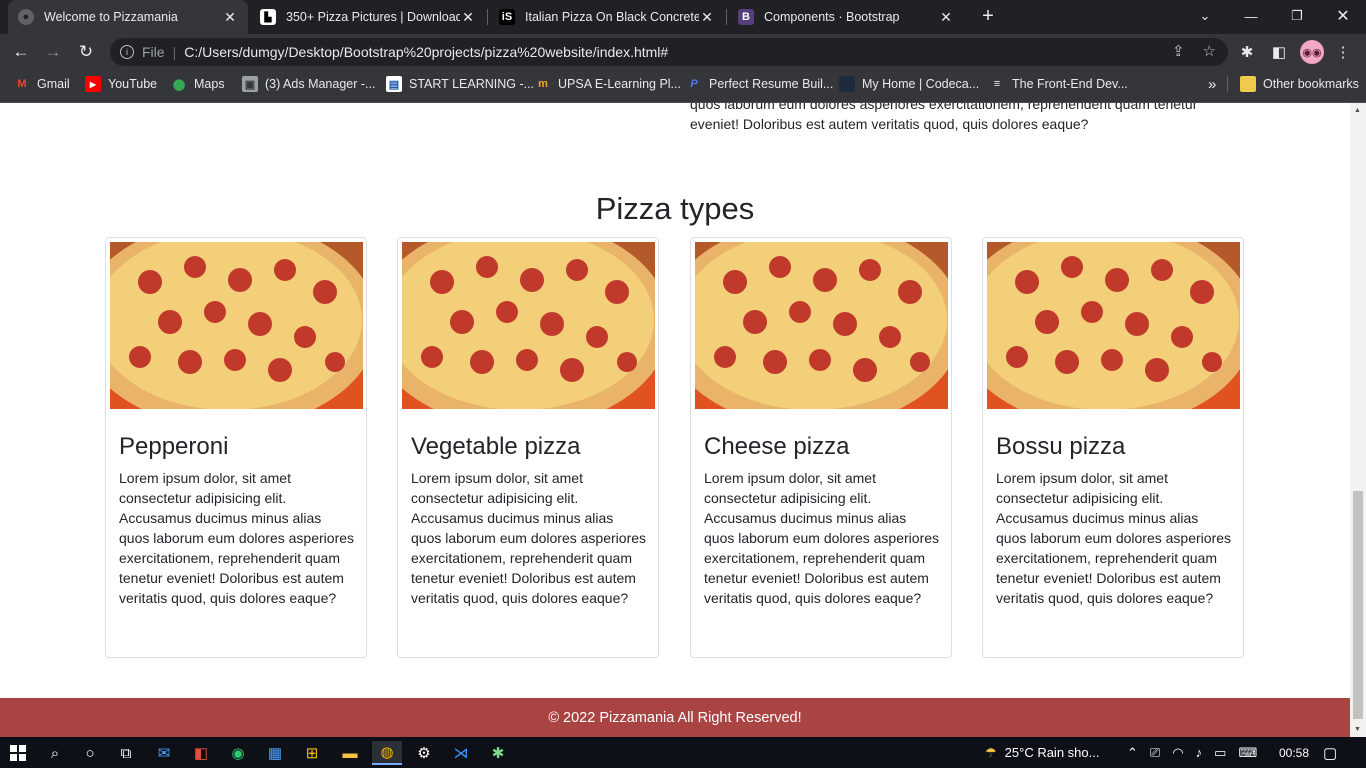  I want to click on bookmark-label: Gmail, so click(53, 84).